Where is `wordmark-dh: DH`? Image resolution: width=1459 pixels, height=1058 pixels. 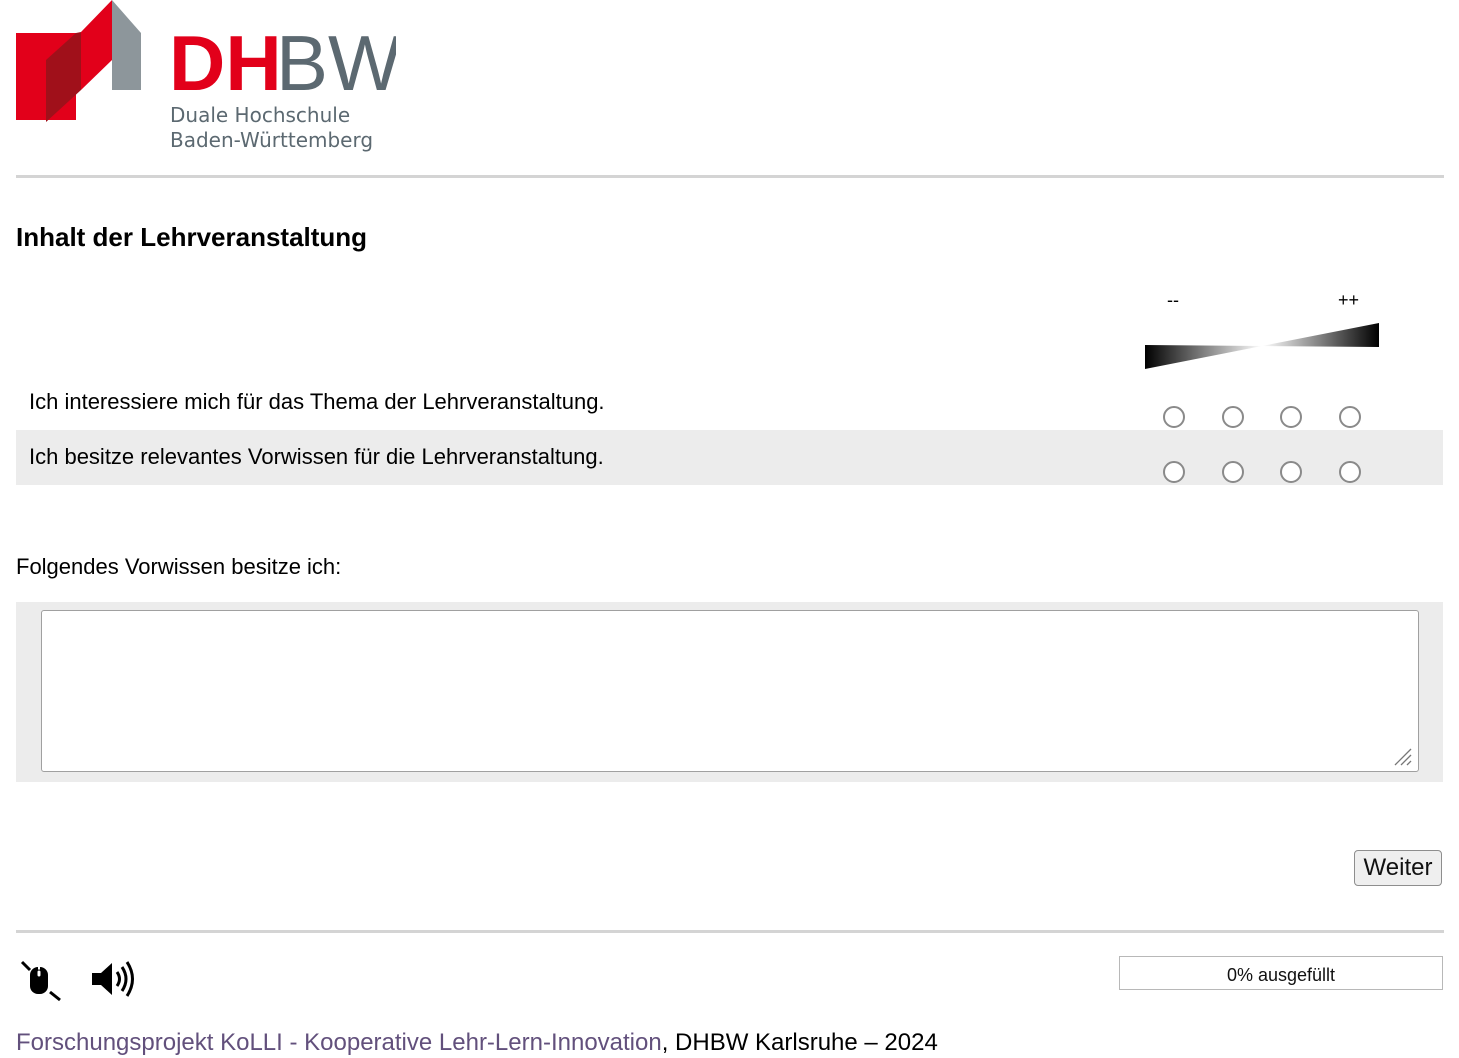
wordmark-dh: DH is located at coordinates (225, 63).